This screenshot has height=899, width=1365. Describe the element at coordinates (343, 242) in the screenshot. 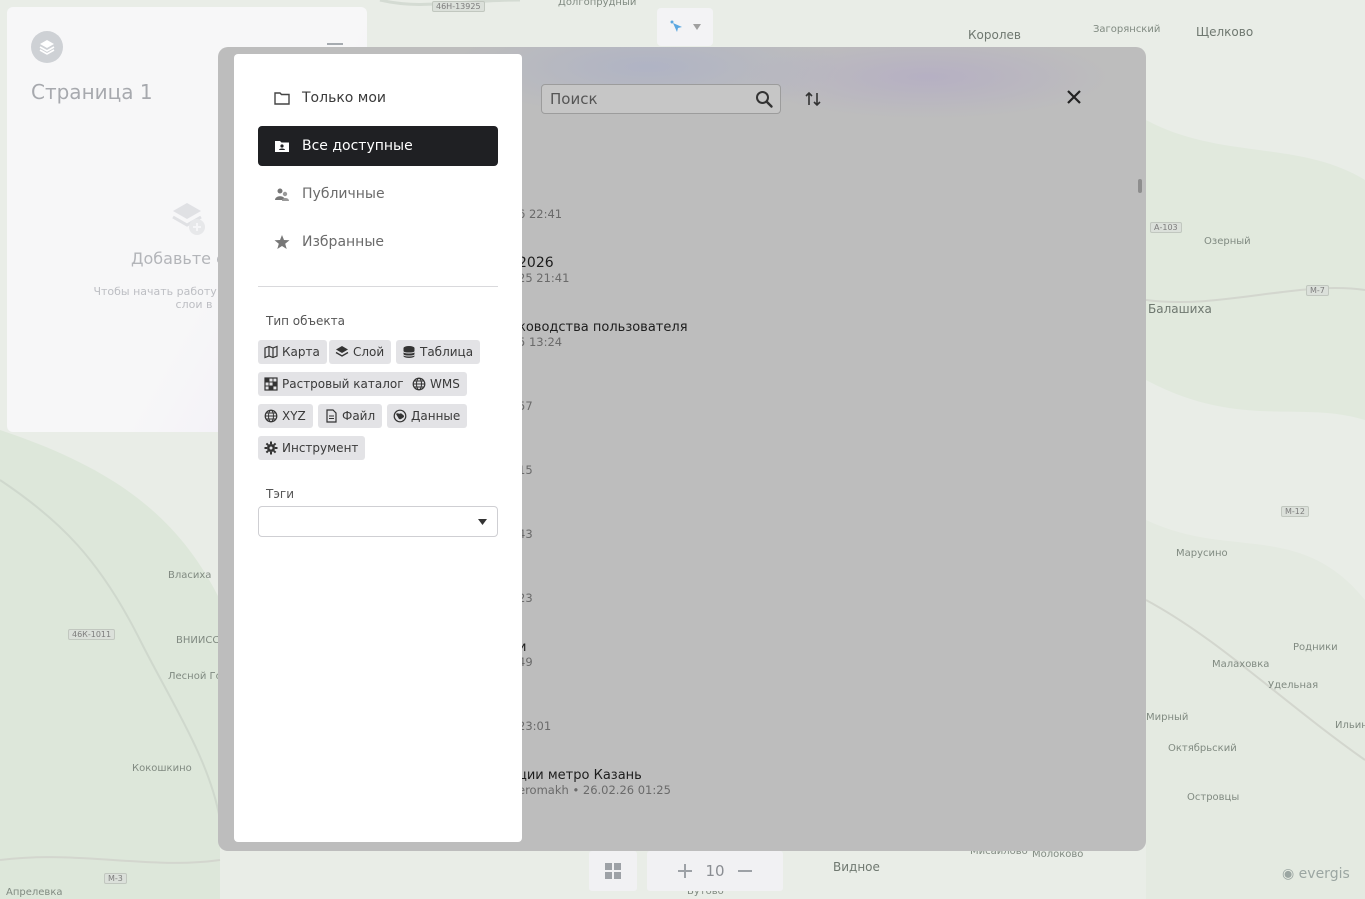

I see `nav-label: Избранные` at that location.